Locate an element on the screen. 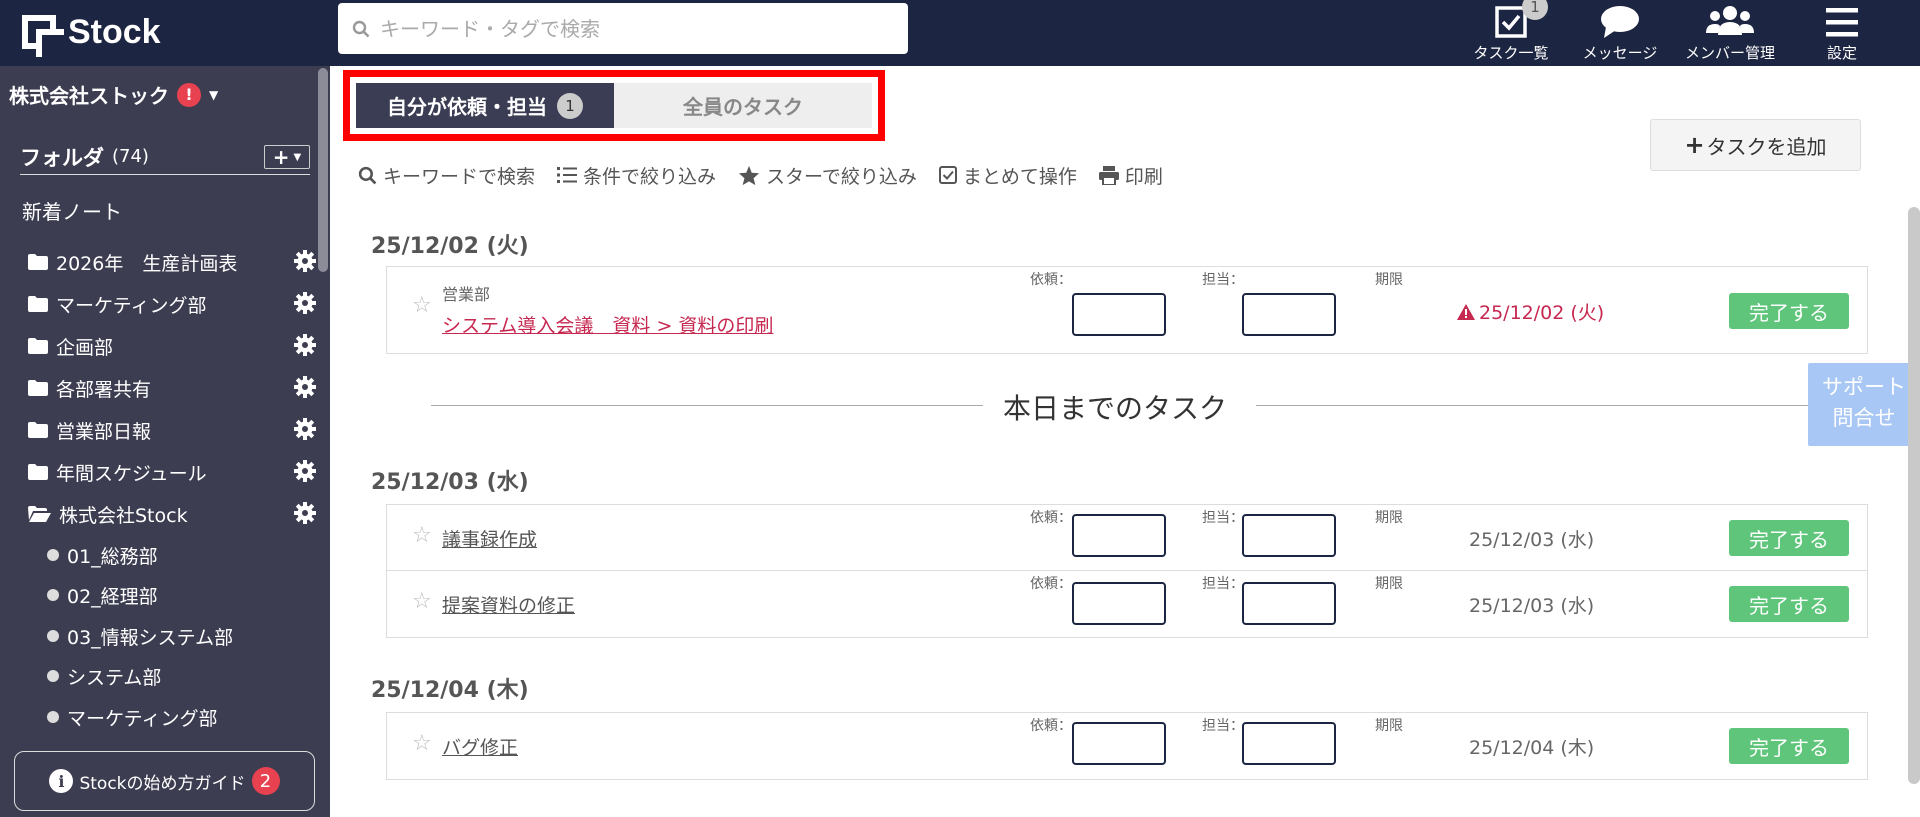 Image resolution: width=1920 pixels, height=817 pixels. keyword-search-button: キーワードで検索 is located at coordinates (446, 175).